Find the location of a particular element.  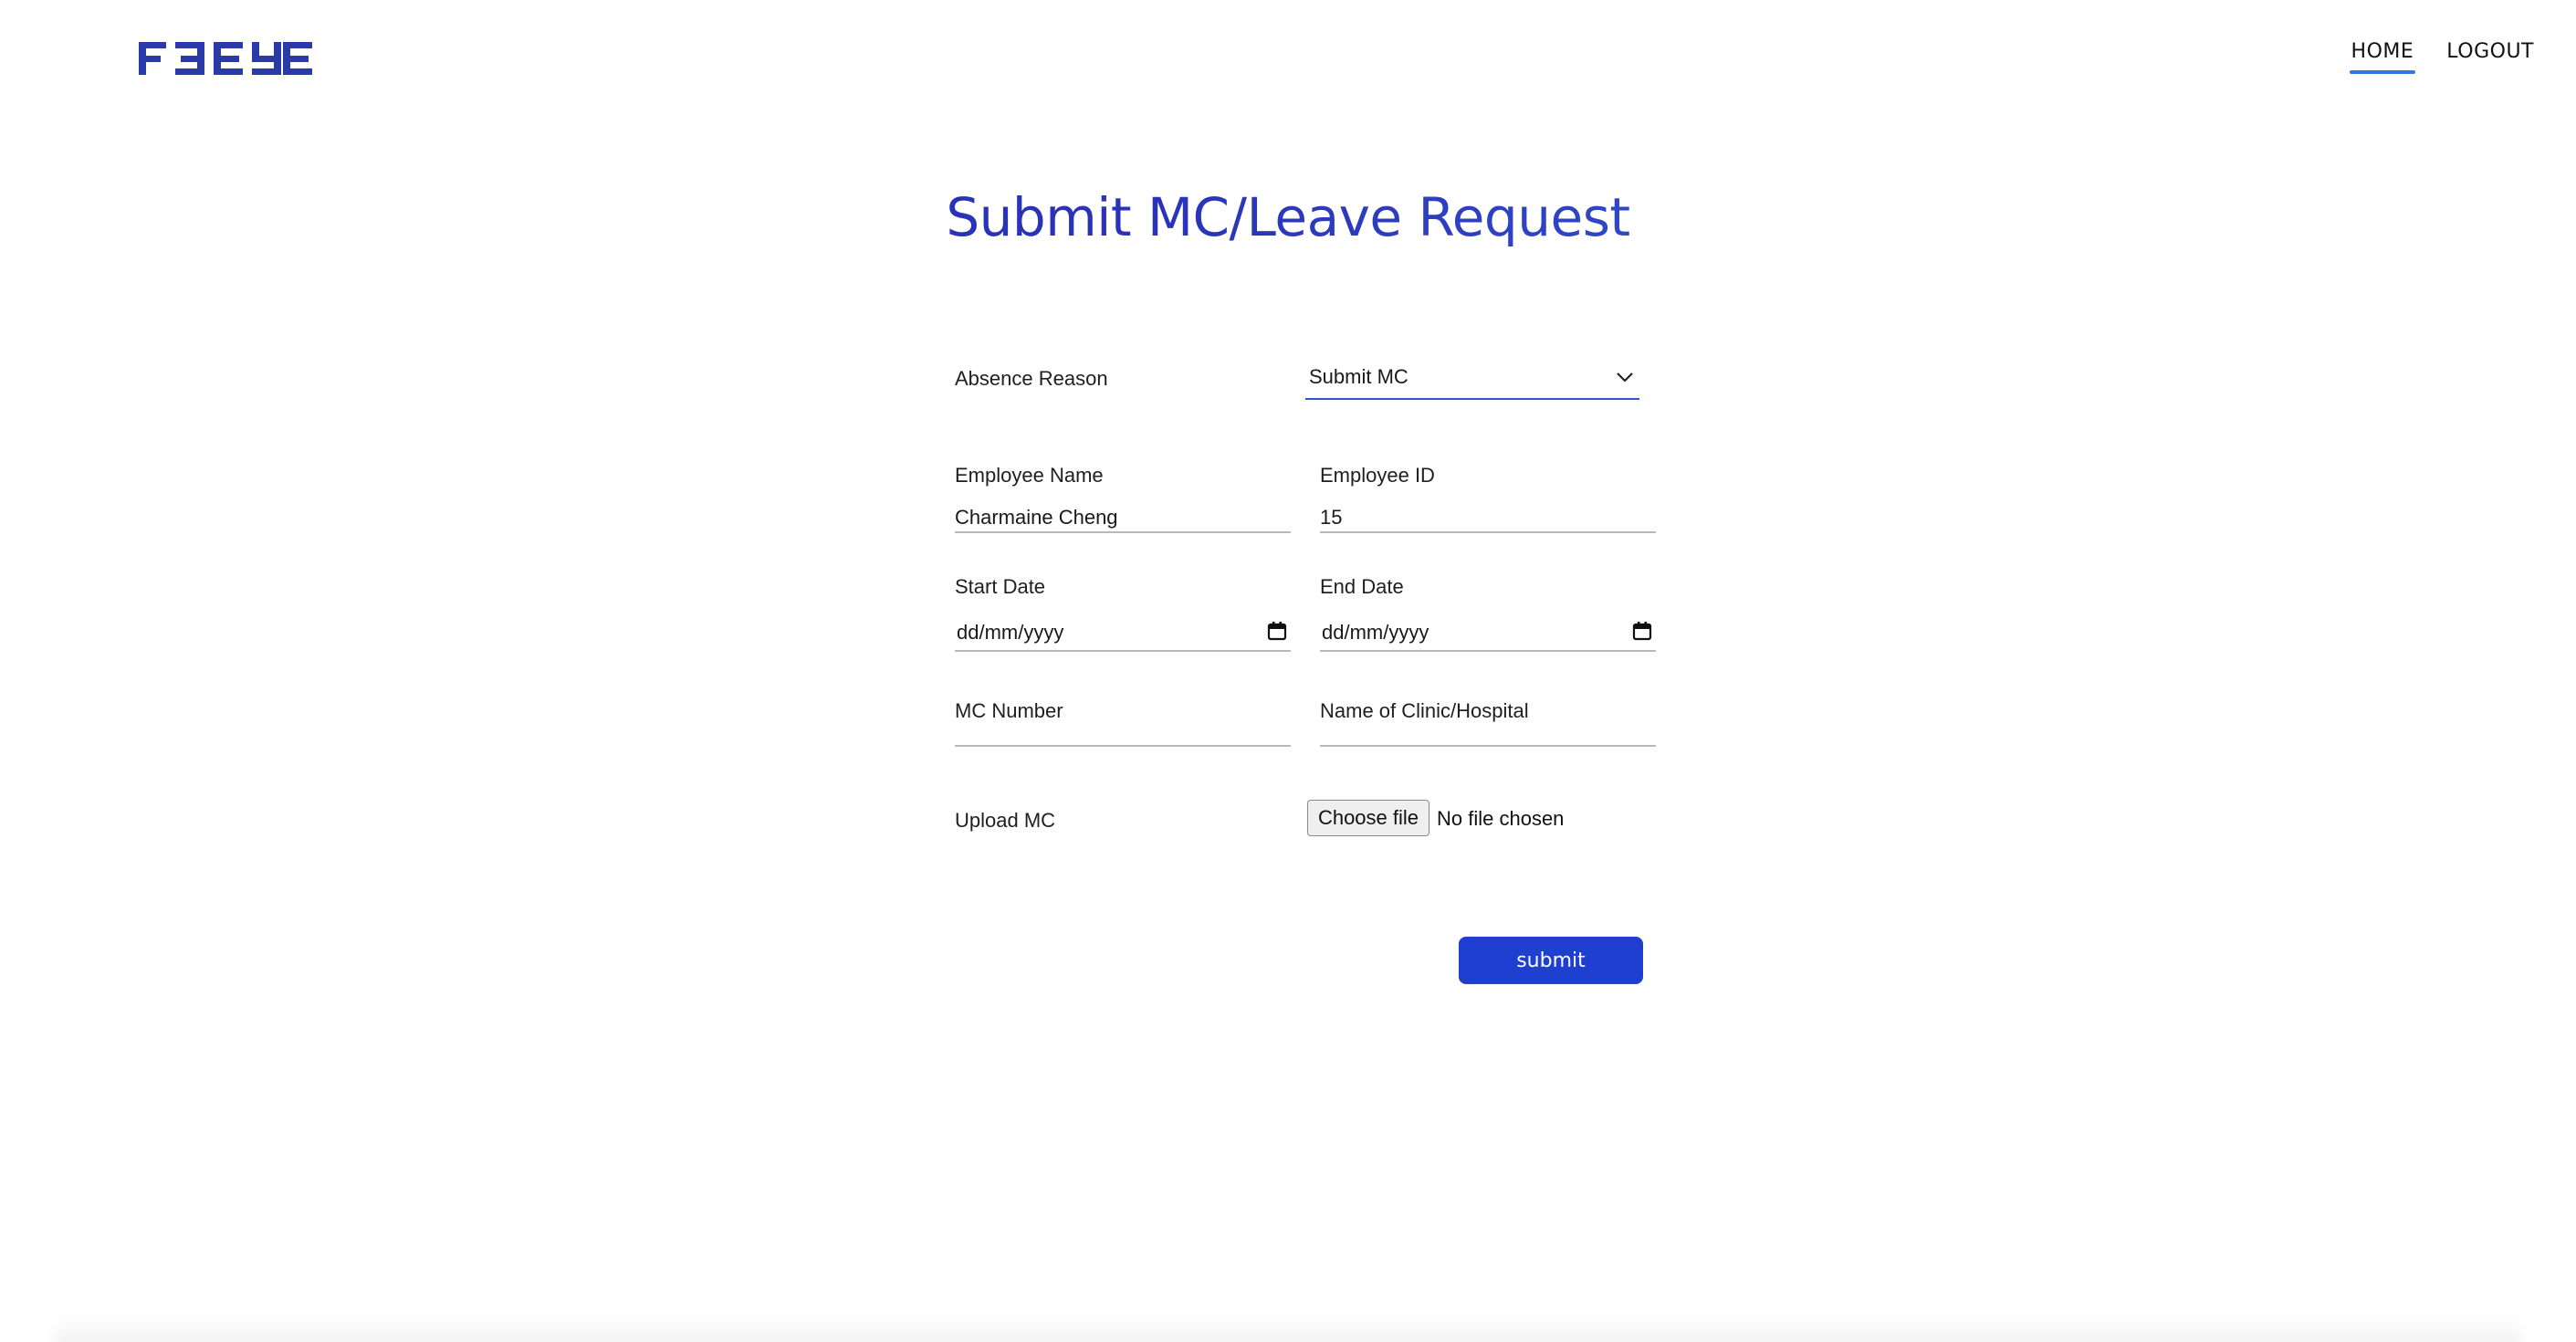

file-status-text: No file chosen is located at coordinates (1501, 818).